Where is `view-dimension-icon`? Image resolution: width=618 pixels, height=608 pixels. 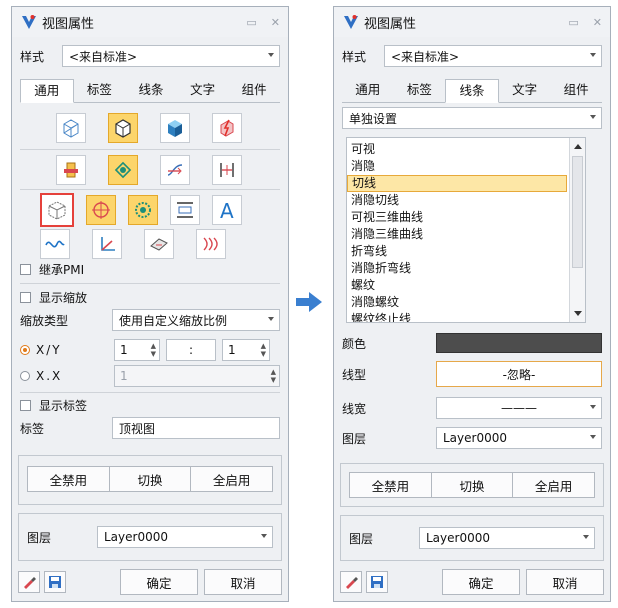
view-dimension-icon is located at coordinates (227, 170).